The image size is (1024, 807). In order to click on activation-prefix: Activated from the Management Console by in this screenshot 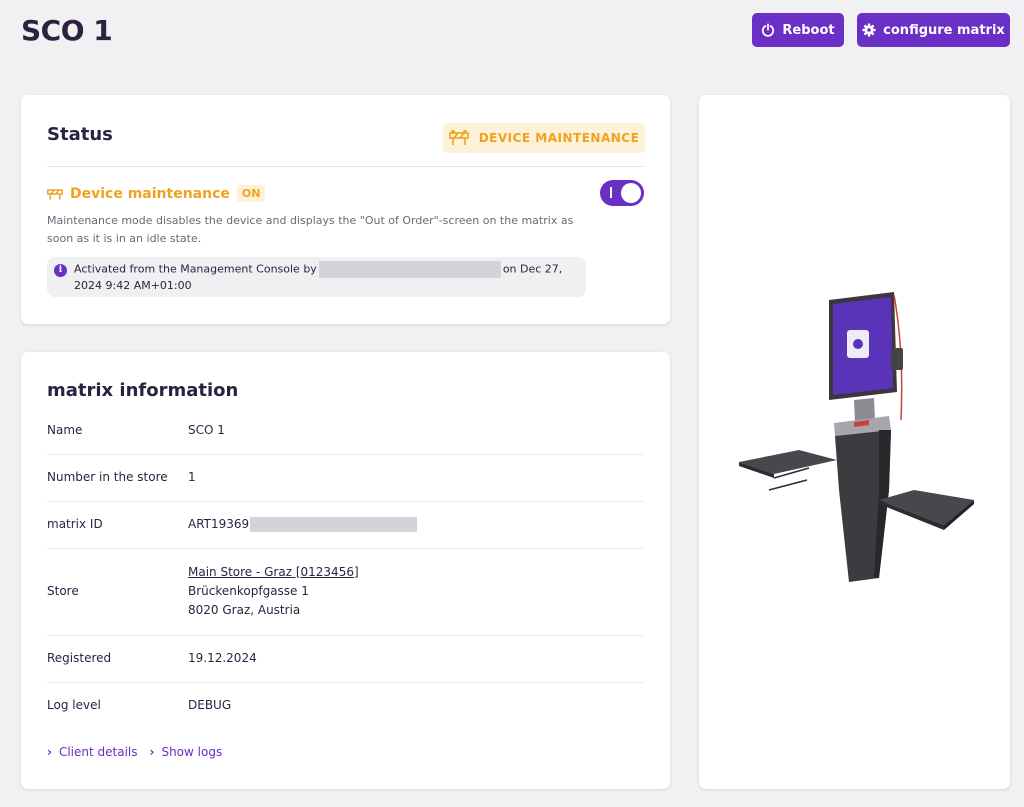, I will do `click(195, 269)`.